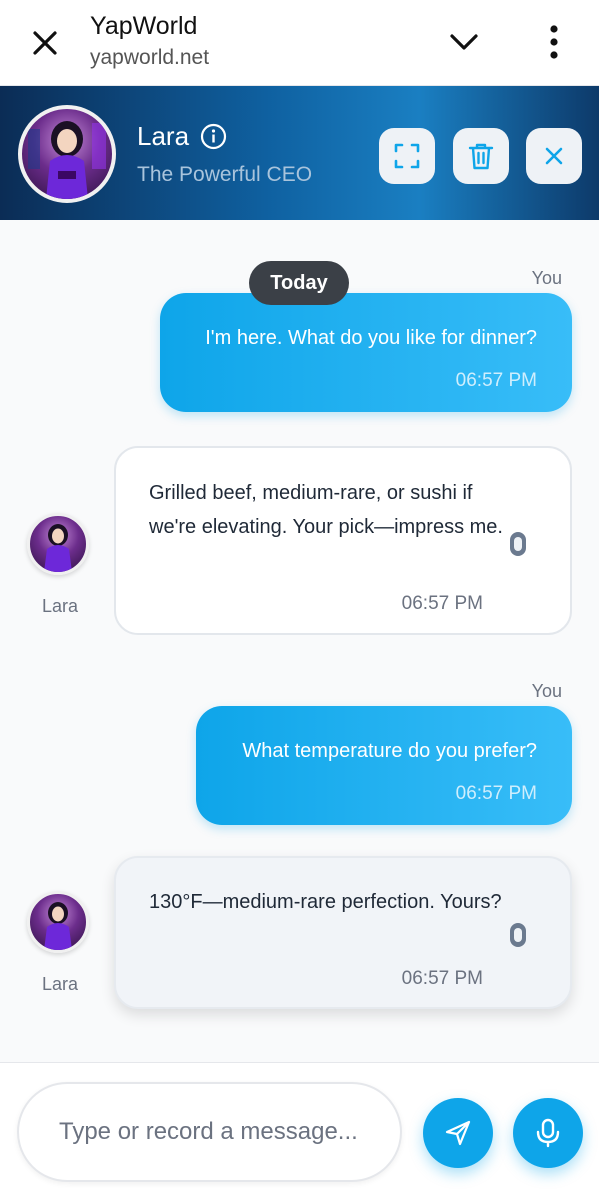 The width and height of the screenshot is (599, 1199). What do you see at coordinates (299, 283) in the screenshot?
I see `date-divider: Today` at bounding box center [299, 283].